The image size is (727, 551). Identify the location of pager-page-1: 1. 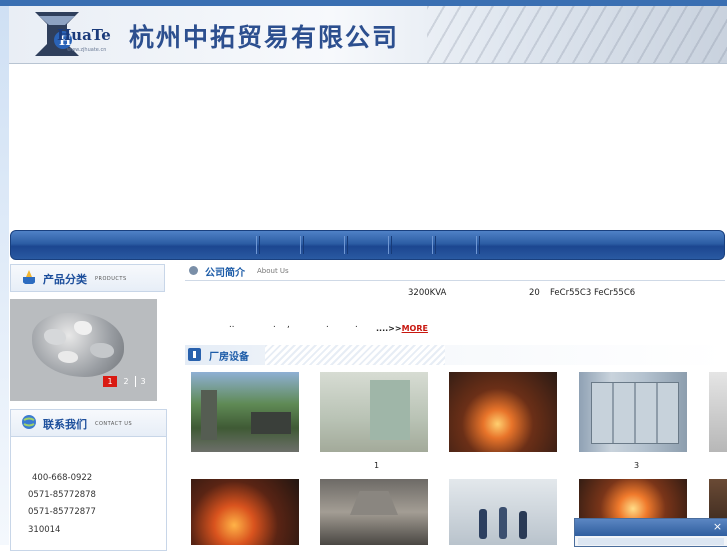
(110, 381).